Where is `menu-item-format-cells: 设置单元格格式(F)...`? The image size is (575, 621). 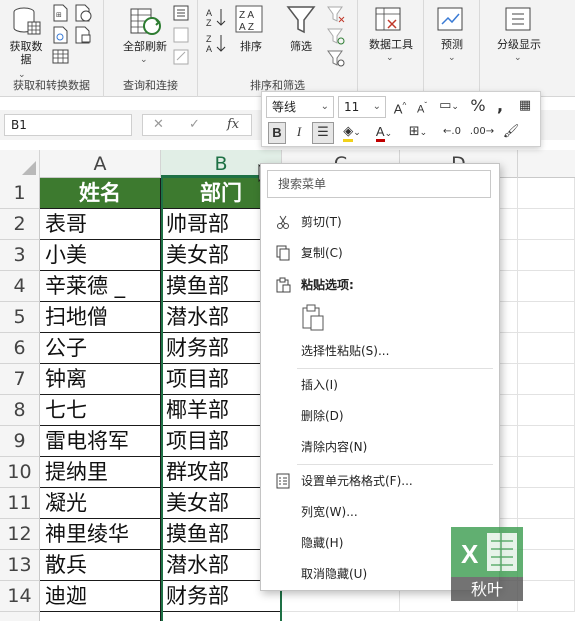 menu-item-format-cells: 设置单元格格式(F)... is located at coordinates (380, 481).